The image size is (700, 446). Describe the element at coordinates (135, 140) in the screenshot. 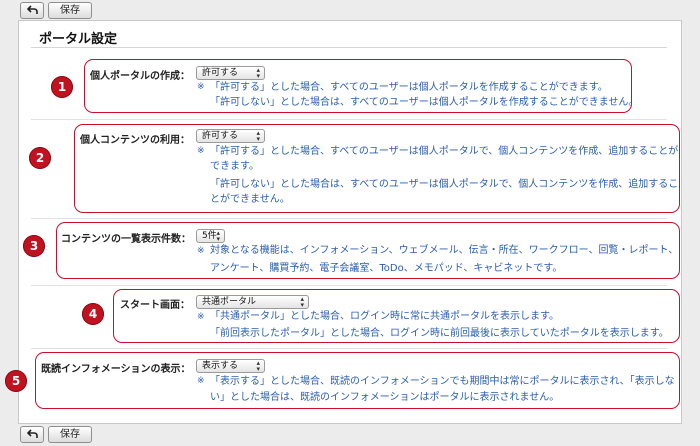

I see `personal-content-label: 個人コンテンツの利用：` at that location.